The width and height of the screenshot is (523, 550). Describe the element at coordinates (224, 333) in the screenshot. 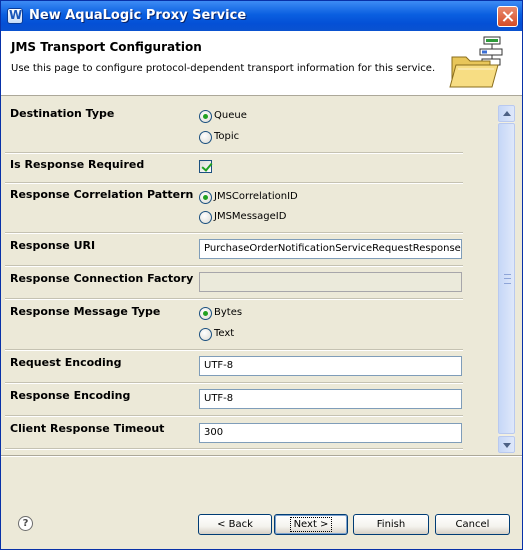

I see `radio-text-label: Text` at that location.